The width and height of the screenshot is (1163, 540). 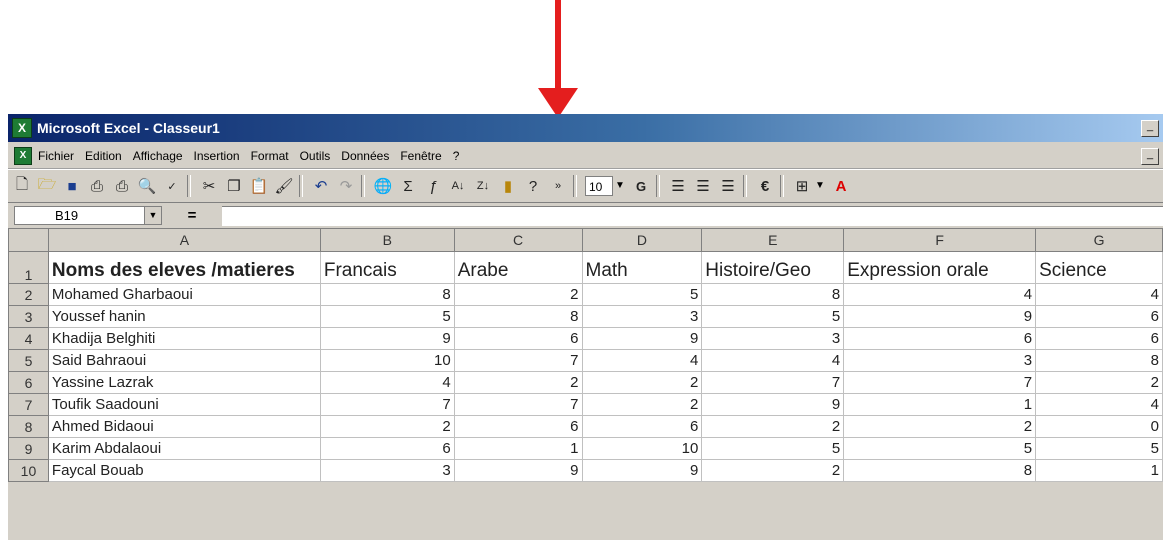 I want to click on cell-header-science: Science, so click(x=1099, y=267).